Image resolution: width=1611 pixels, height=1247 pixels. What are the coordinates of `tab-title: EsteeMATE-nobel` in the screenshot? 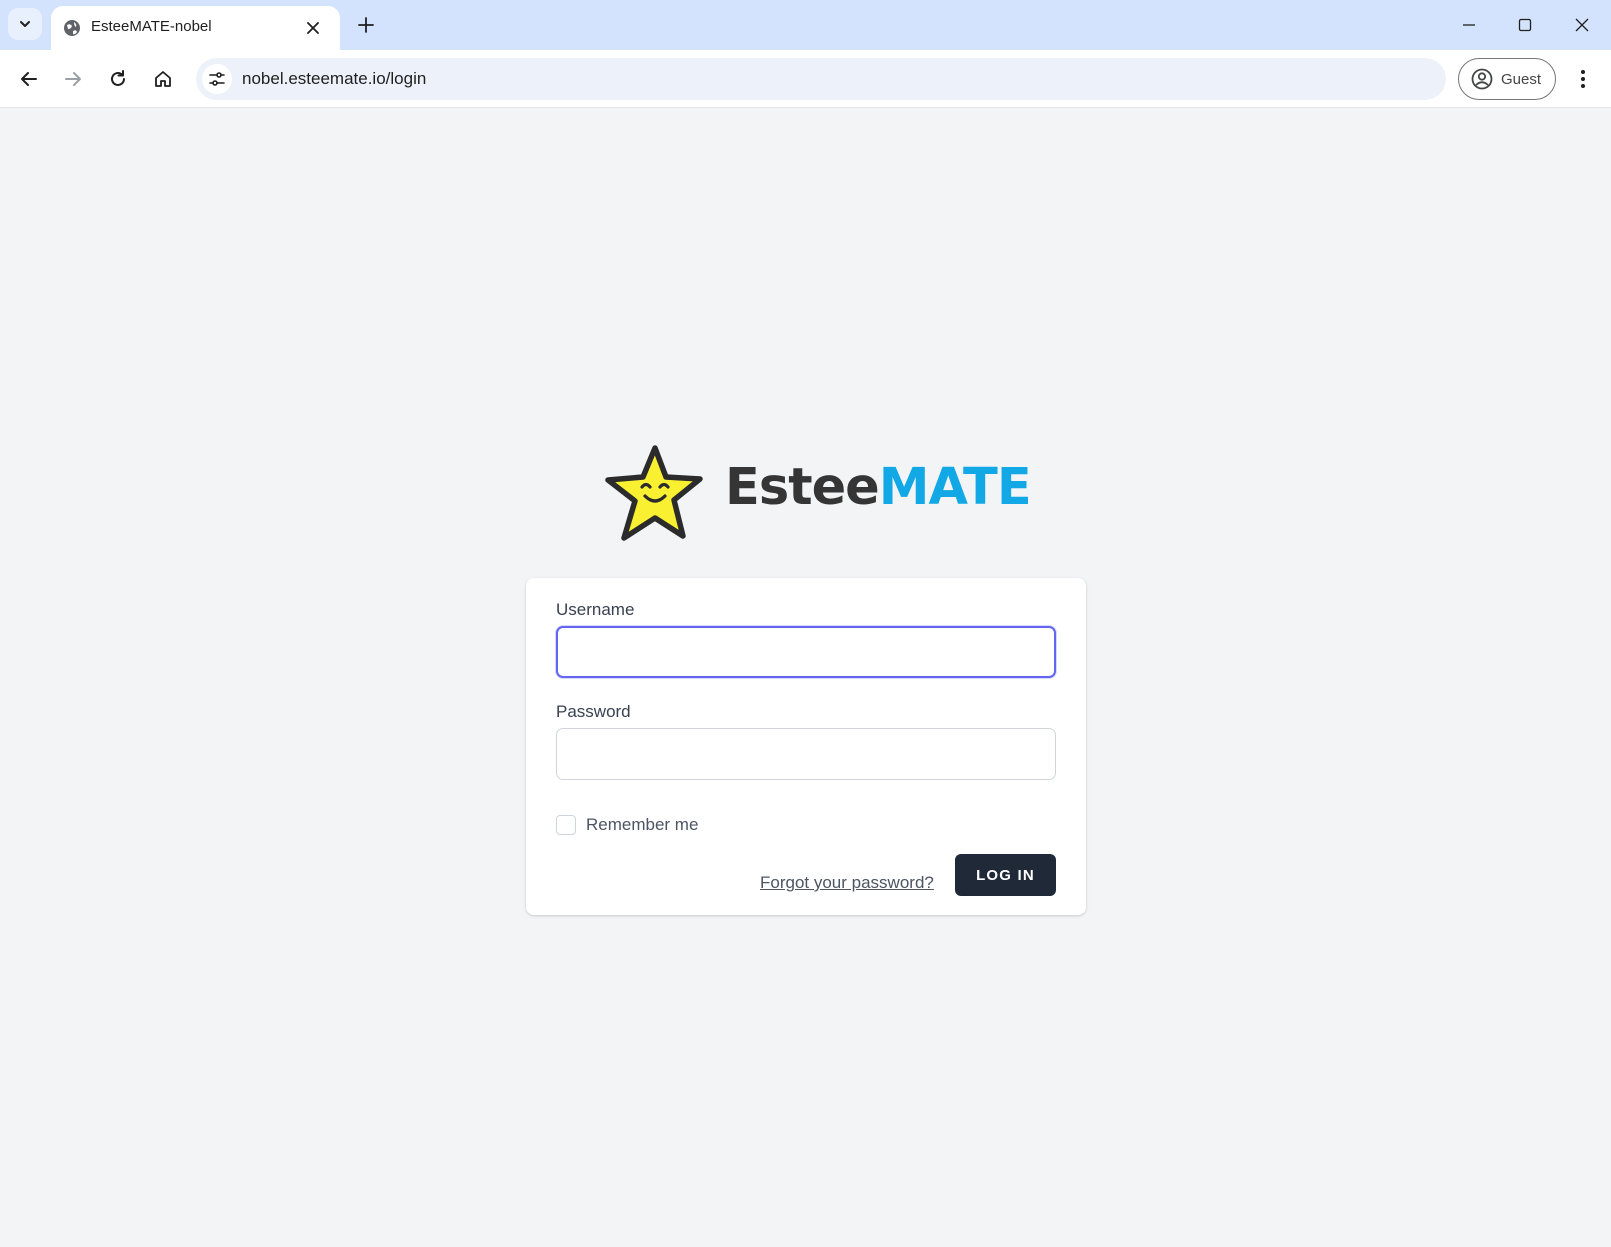 It's located at (151, 26).